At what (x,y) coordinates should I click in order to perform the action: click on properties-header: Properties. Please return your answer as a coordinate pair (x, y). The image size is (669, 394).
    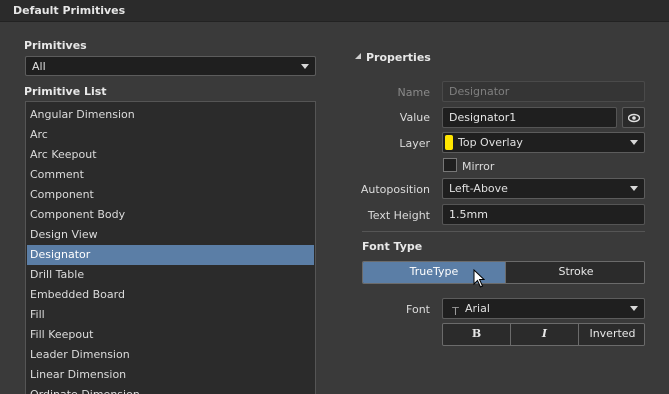
    Looking at the image, I should click on (398, 57).